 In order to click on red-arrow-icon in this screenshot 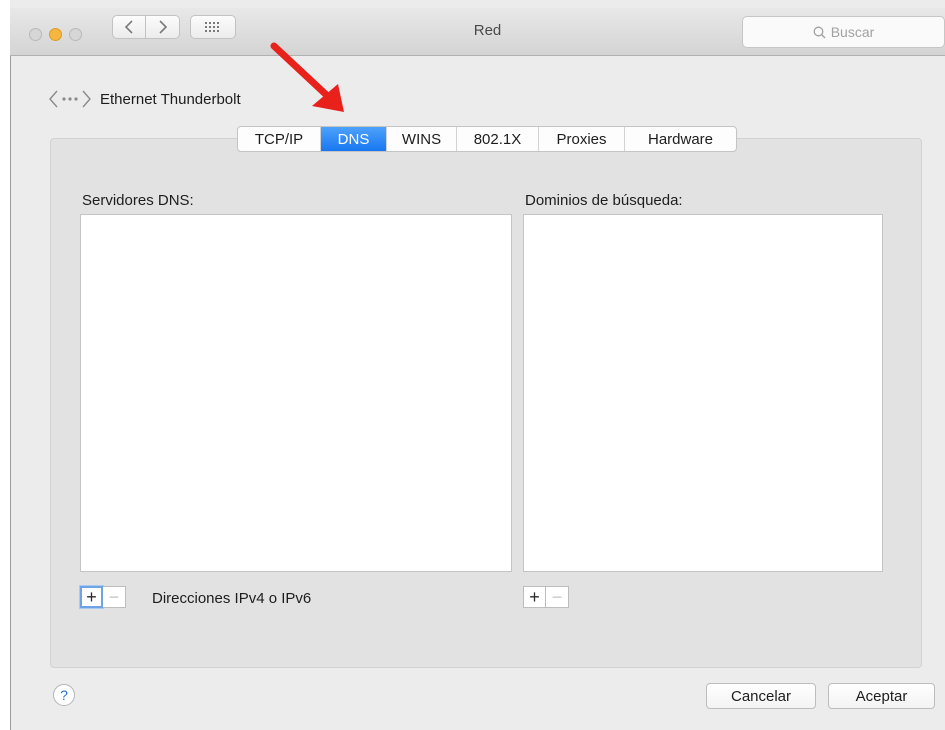, I will do `click(307, 77)`.